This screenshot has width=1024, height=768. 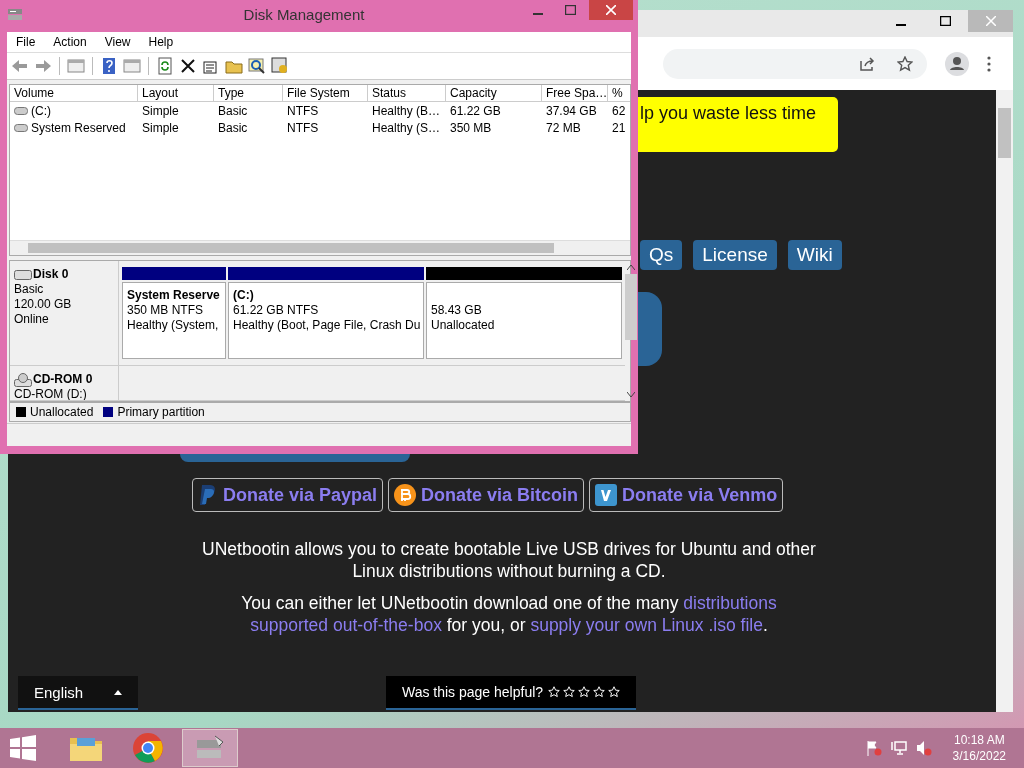 What do you see at coordinates (41, 110) in the screenshot?
I see `table-cell: (C:)` at bounding box center [41, 110].